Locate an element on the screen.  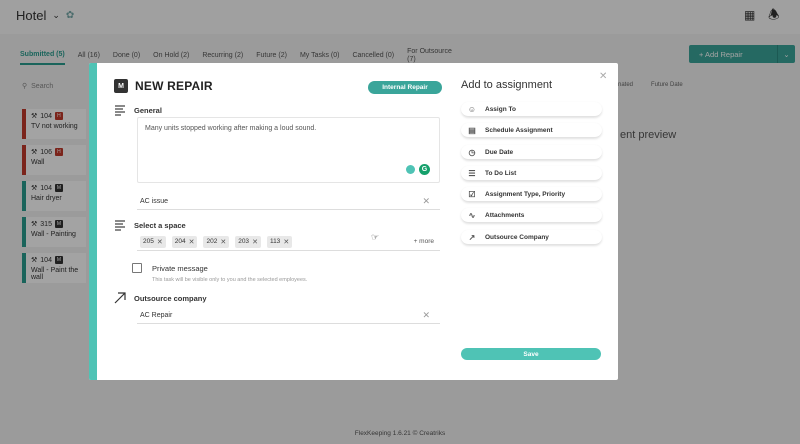
assignment-type-button: ☑ Assignment Type, Priority is located at coordinates (531, 194).